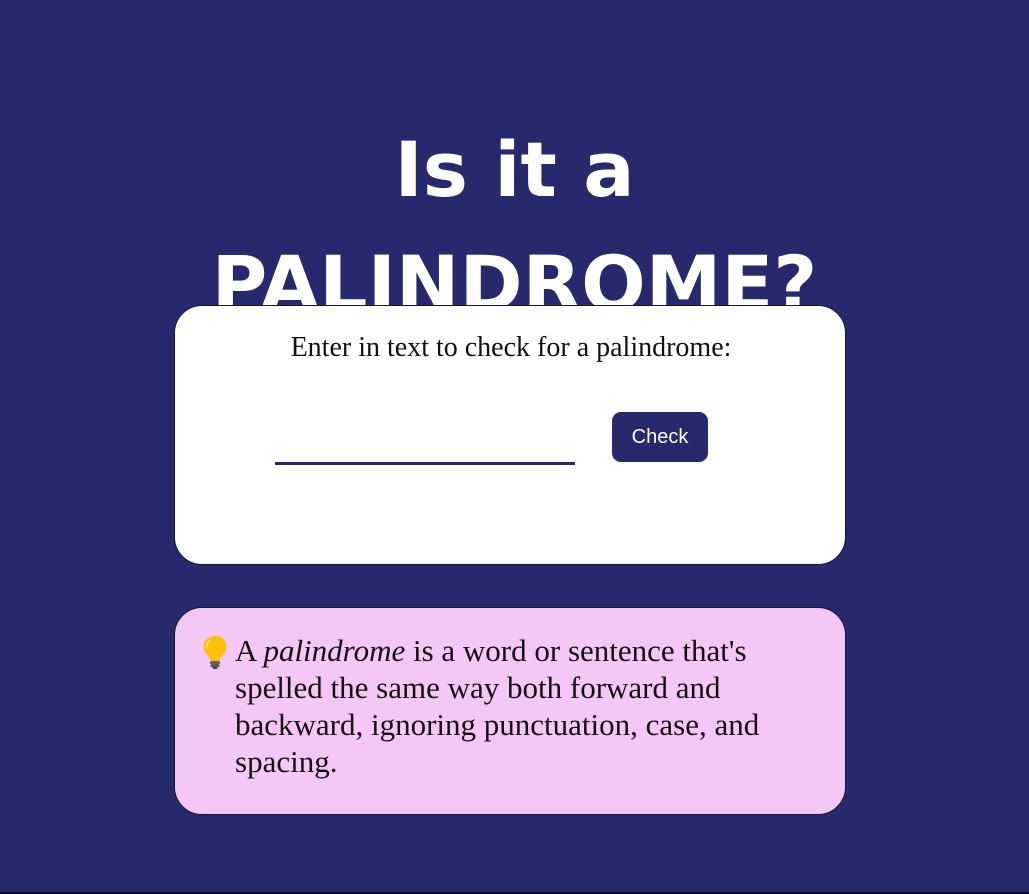 This screenshot has height=894, width=1029. Describe the element at coordinates (660, 437) in the screenshot. I see `check-button: Check` at that location.